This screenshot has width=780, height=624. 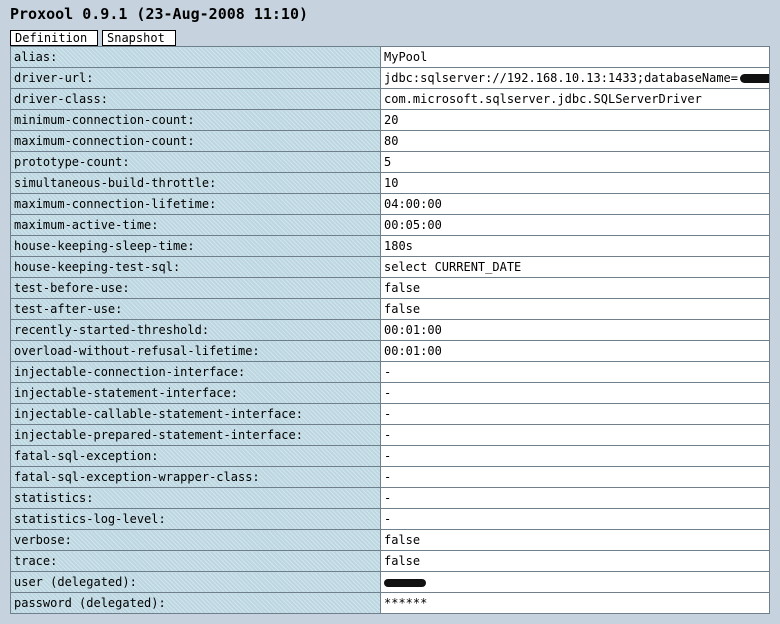 What do you see at coordinates (575, 246) in the screenshot?
I see `property-value: 180s` at bounding box center [575, 246].